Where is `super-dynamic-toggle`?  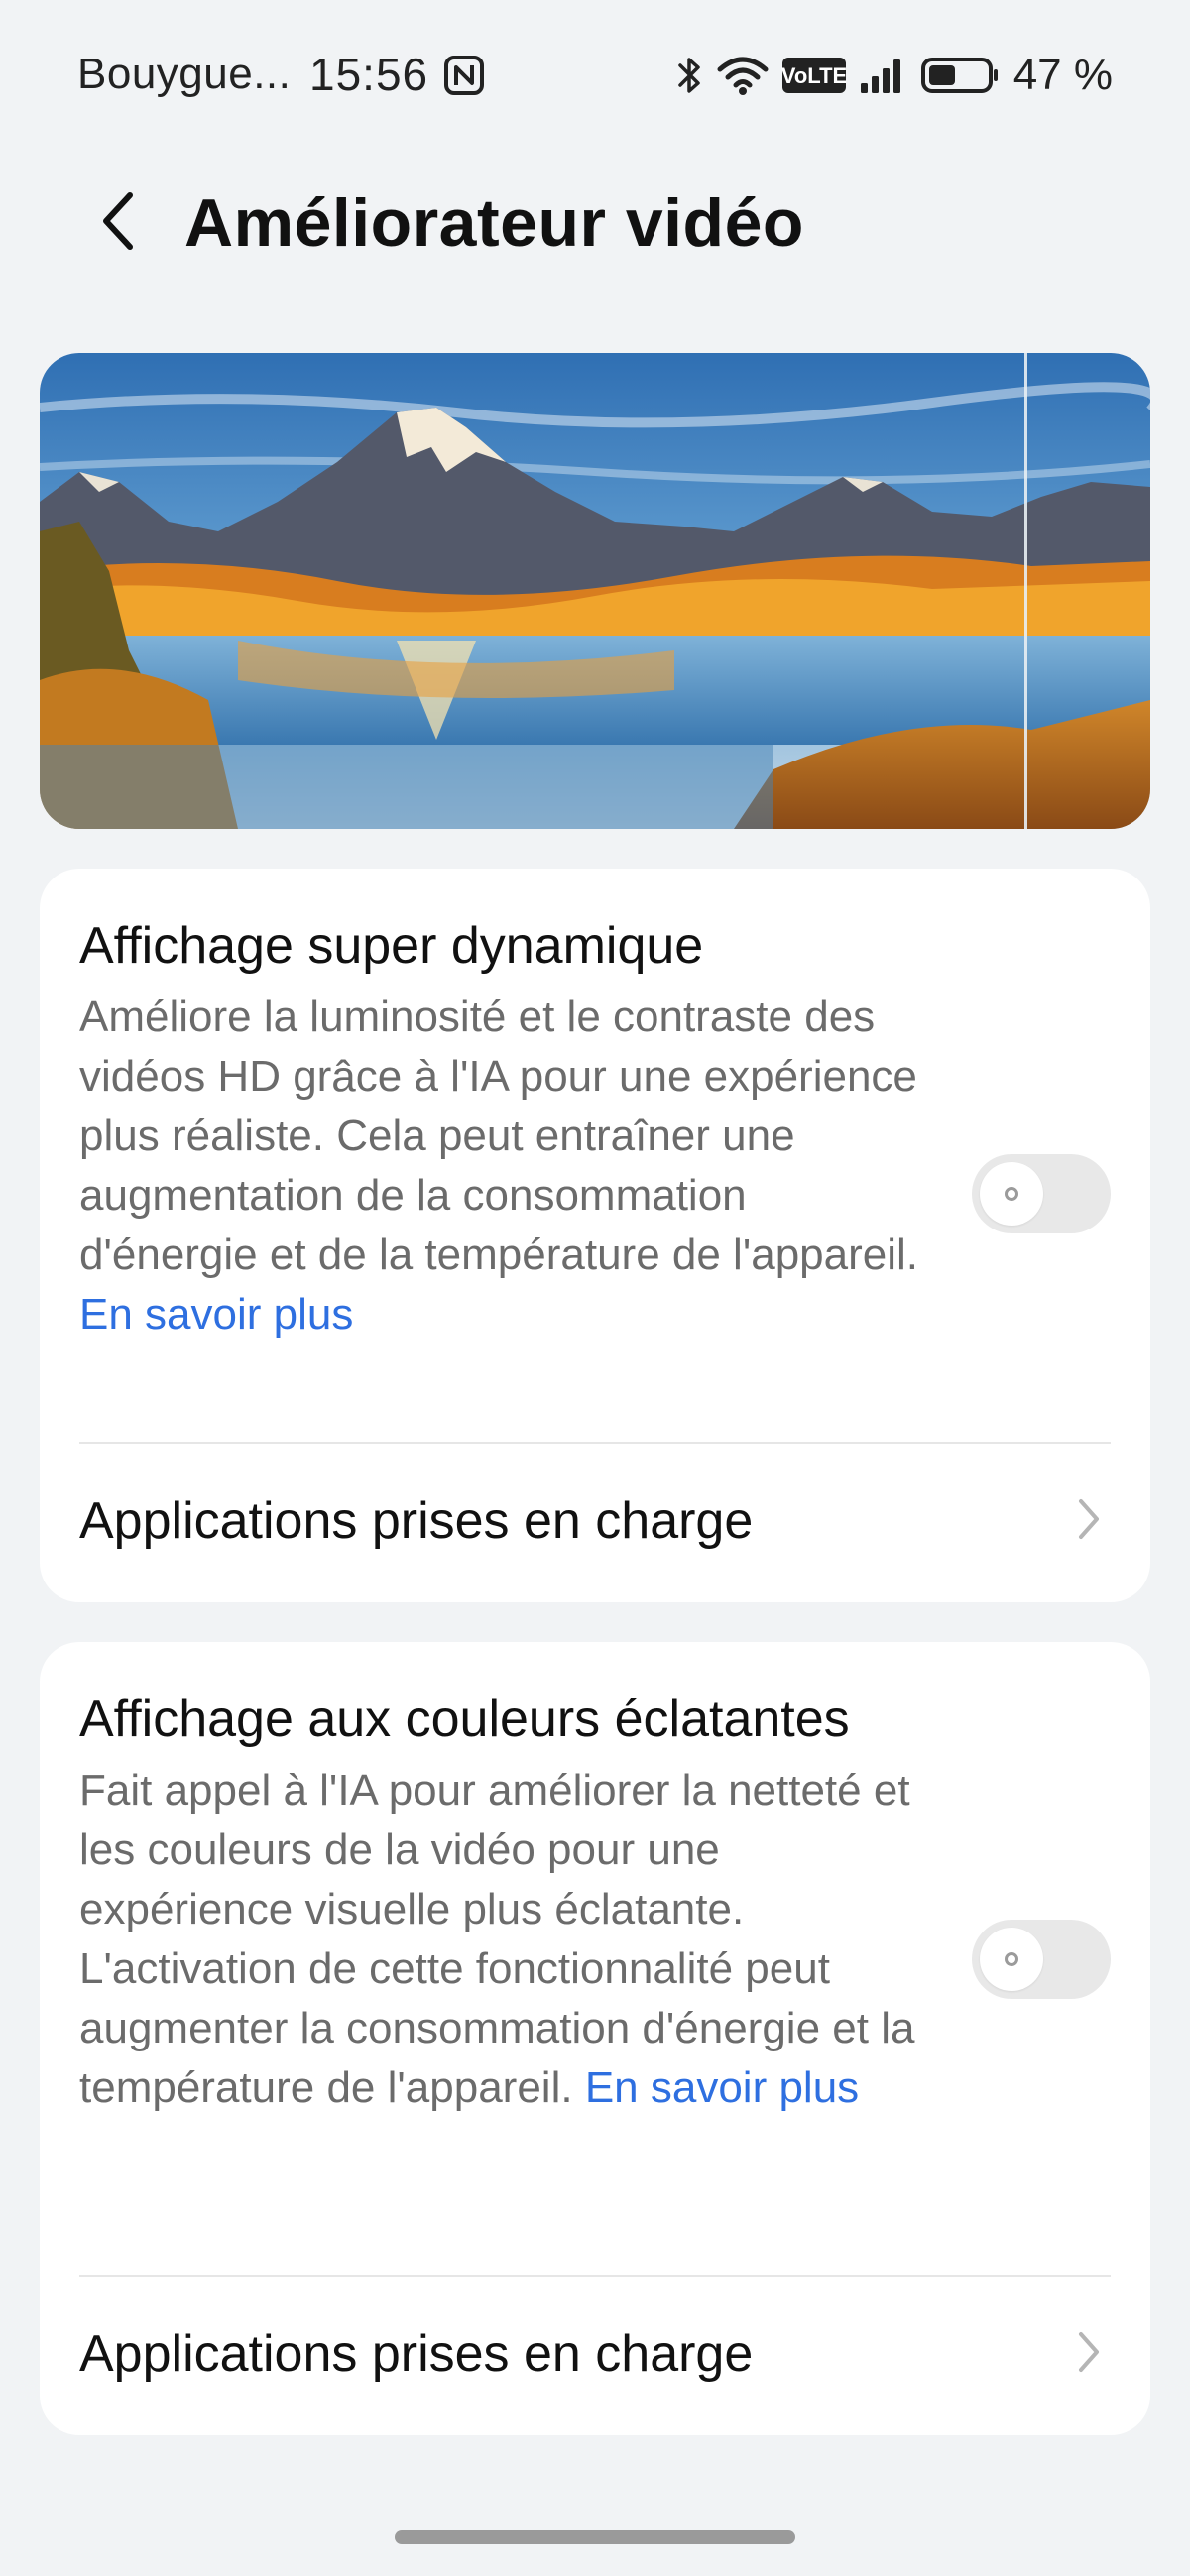 super-dynamic-toggle is located at coordinates (1041, 1193).